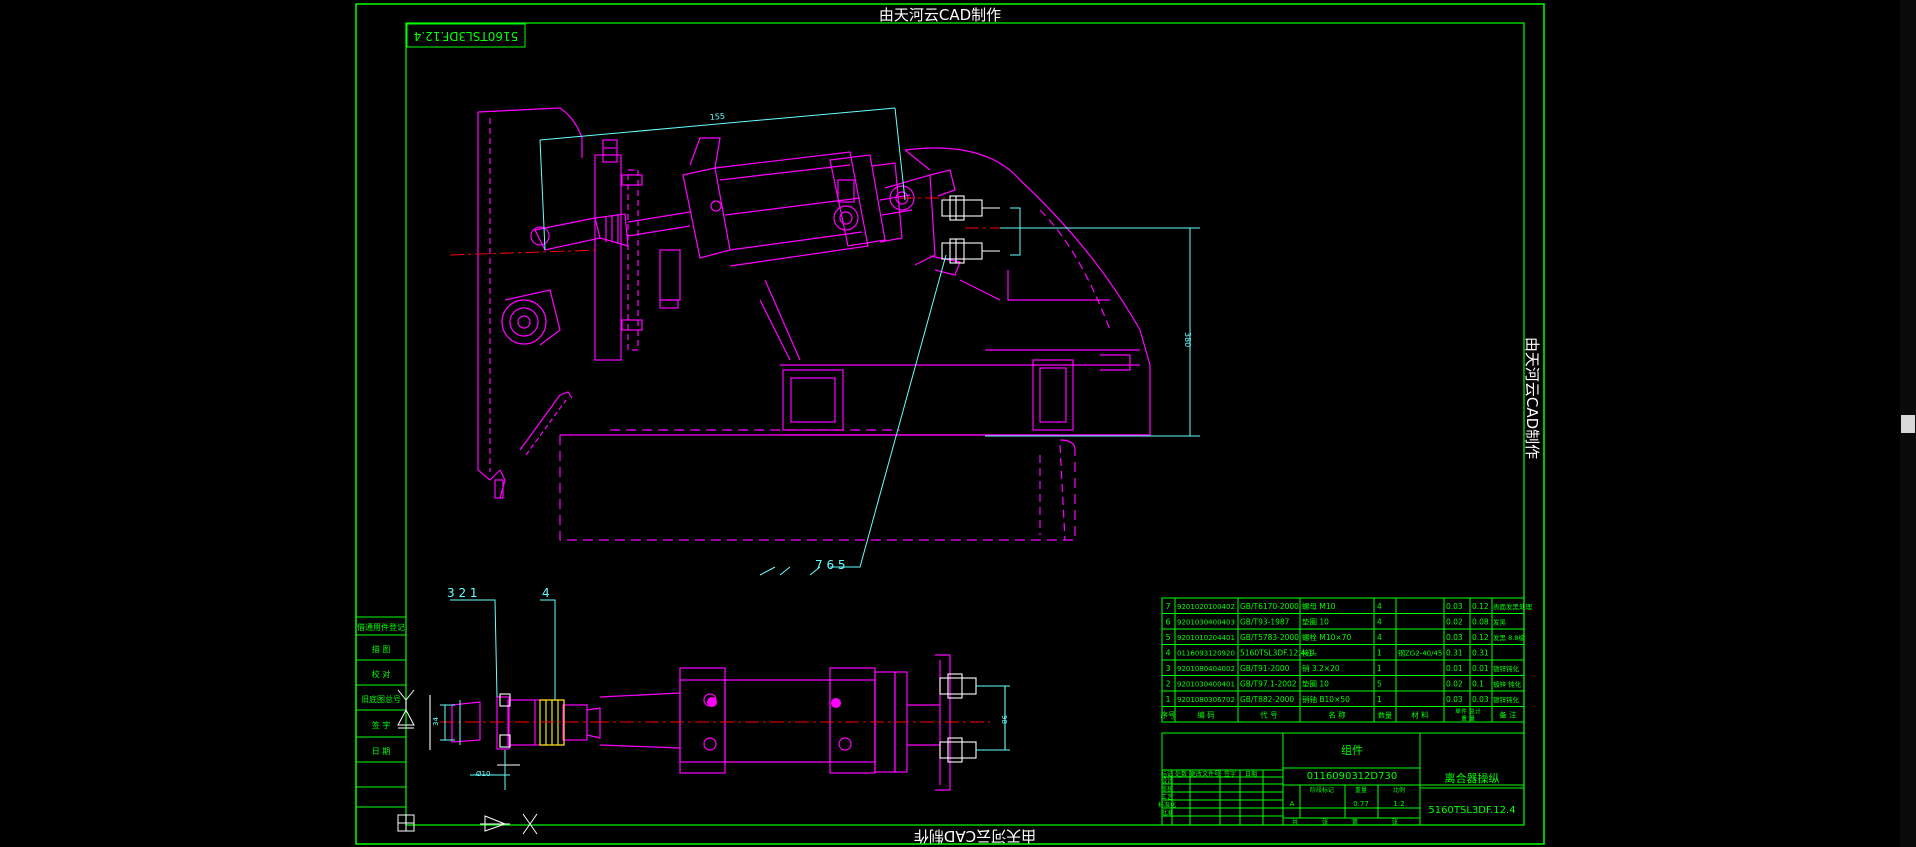 The height and width of the screenshot is (847, 1916). What do you see at coordinates (1295, 822) in the screenshot?
I see `tb-sheet-label: 共` at bounding box center [1295, 822].